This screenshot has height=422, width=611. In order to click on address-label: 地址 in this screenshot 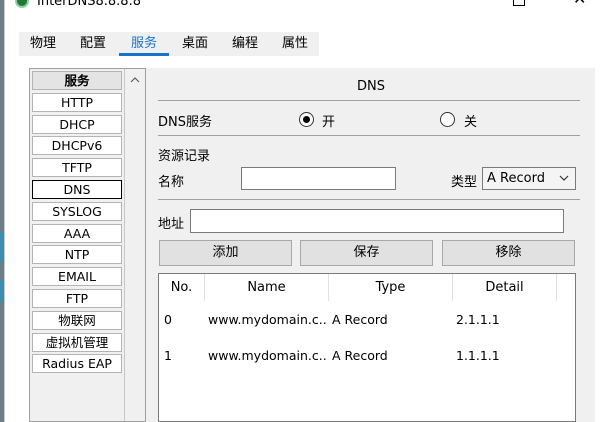, I will do `click(171, 224)`.